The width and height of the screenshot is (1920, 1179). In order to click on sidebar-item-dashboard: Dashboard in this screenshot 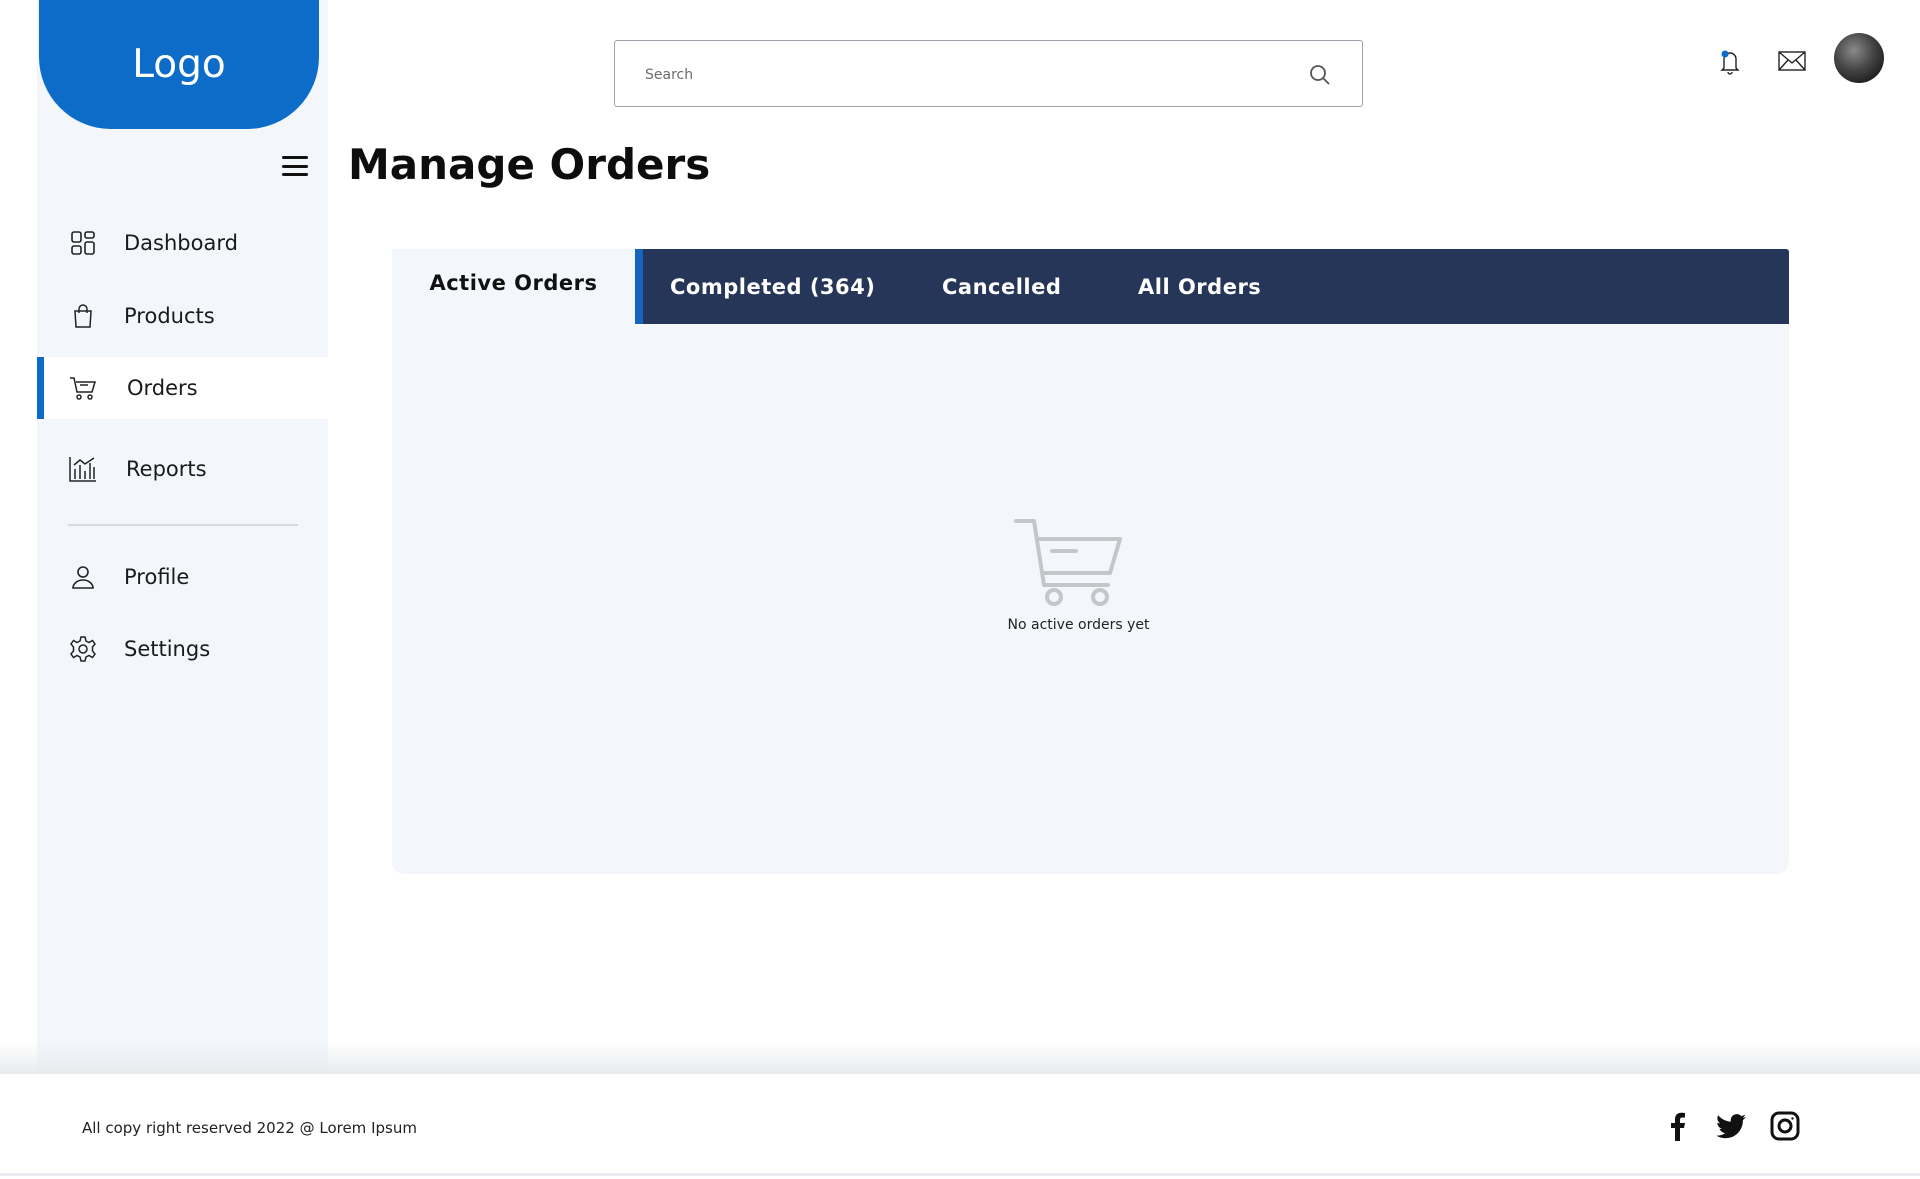, I will do `click(182, 243)`.